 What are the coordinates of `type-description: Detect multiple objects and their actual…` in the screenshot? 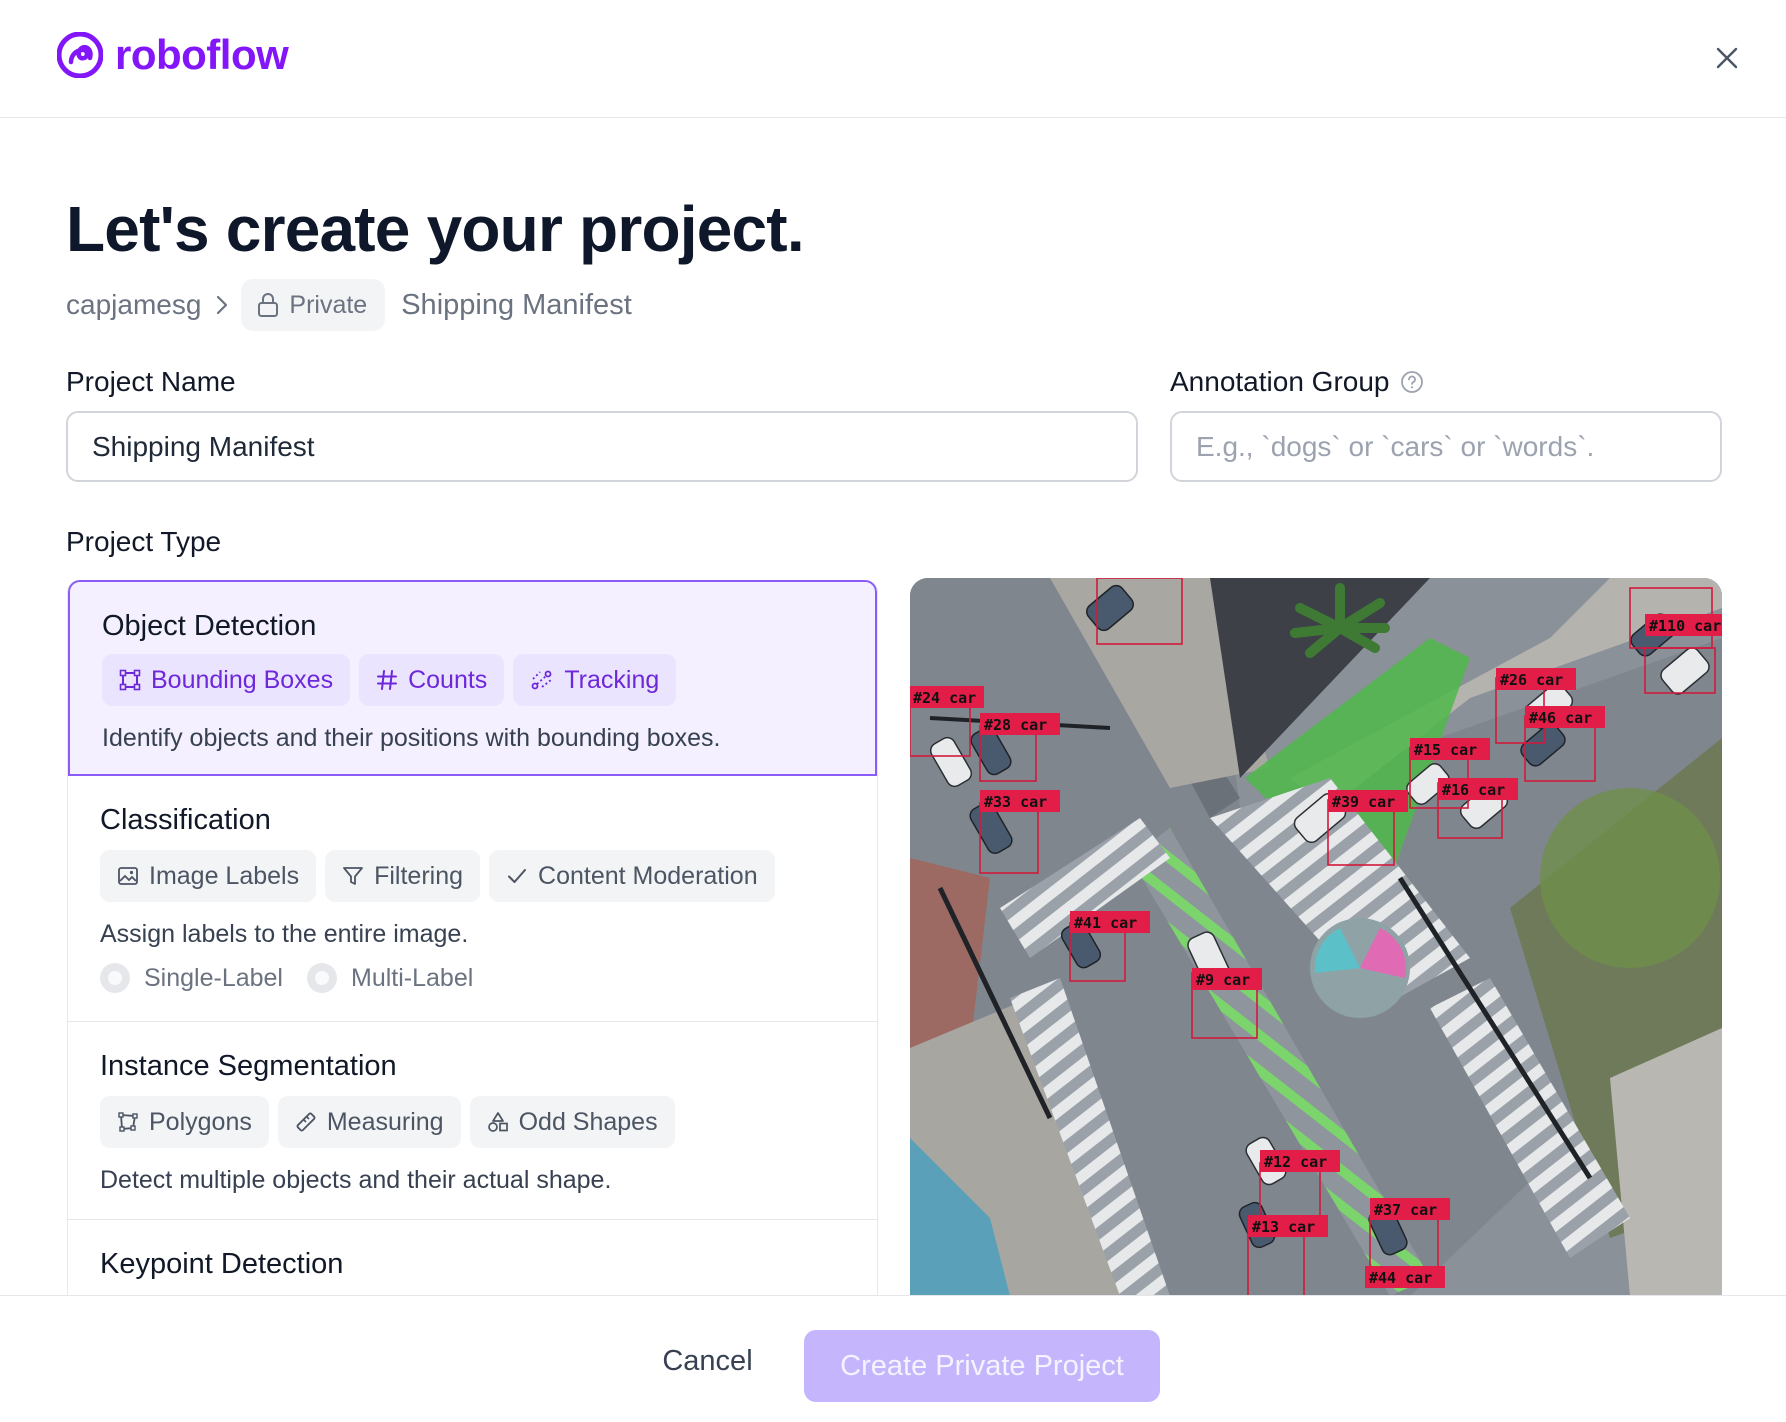 It's located at (356, 1180).